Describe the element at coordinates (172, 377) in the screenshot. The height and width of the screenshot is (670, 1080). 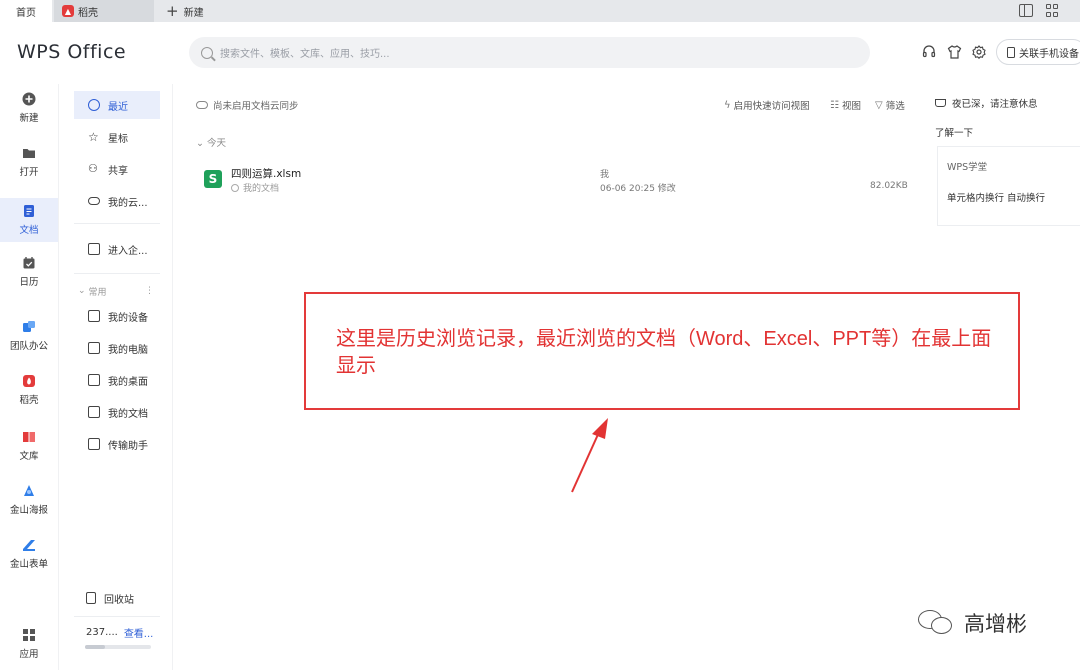
I see `nav-divider` at that location.